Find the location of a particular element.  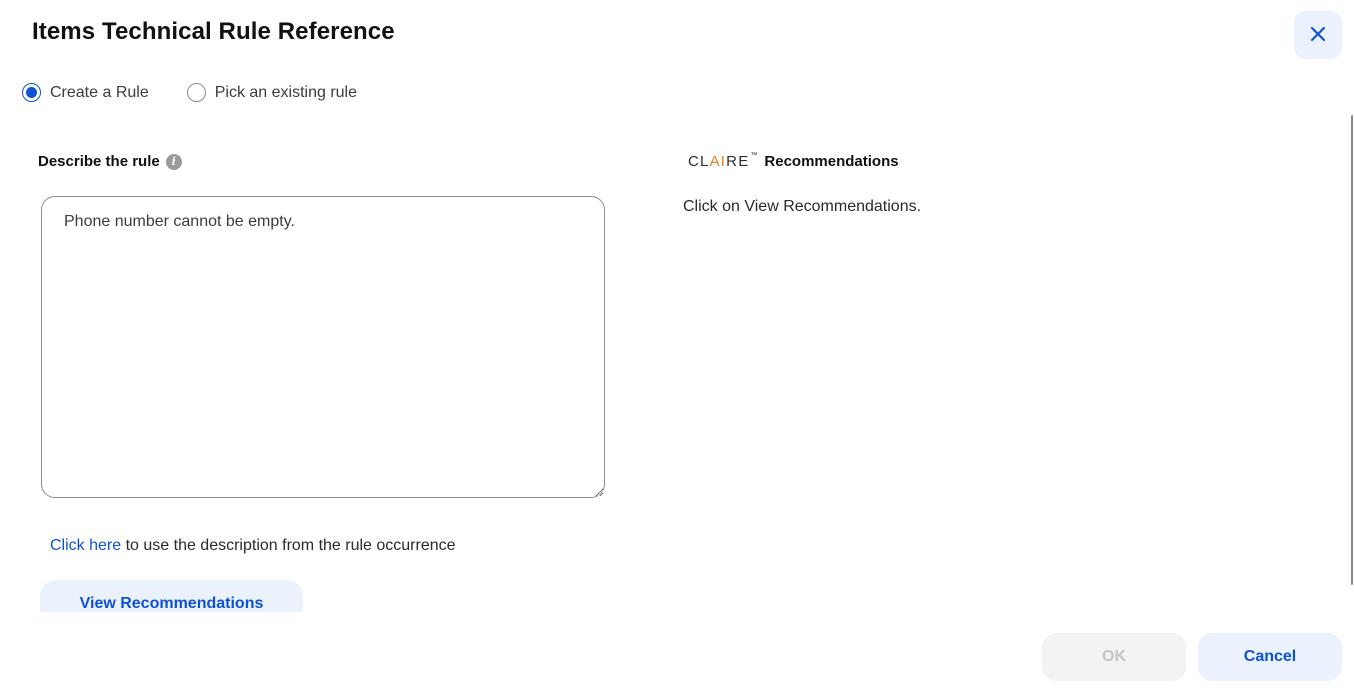

close-button is located at coordinates (1318, 35).